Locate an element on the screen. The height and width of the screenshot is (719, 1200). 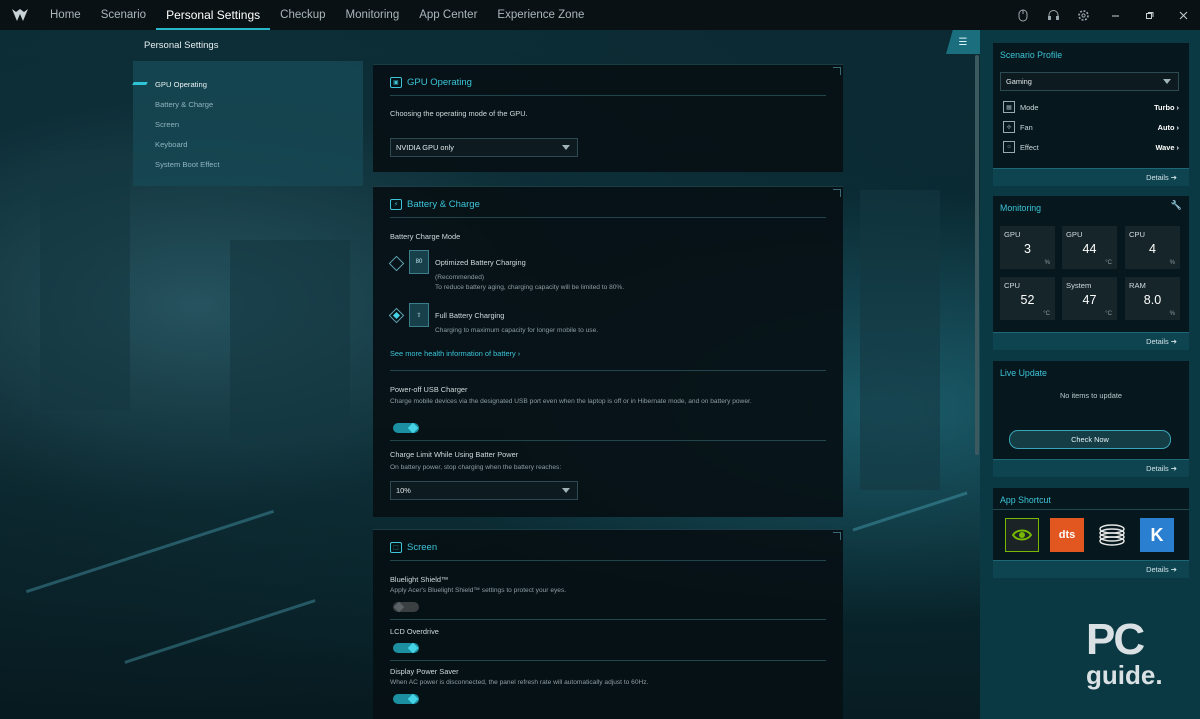
pcguide-watermark-logo: PC guide. is located at coordinates (1136, 657).